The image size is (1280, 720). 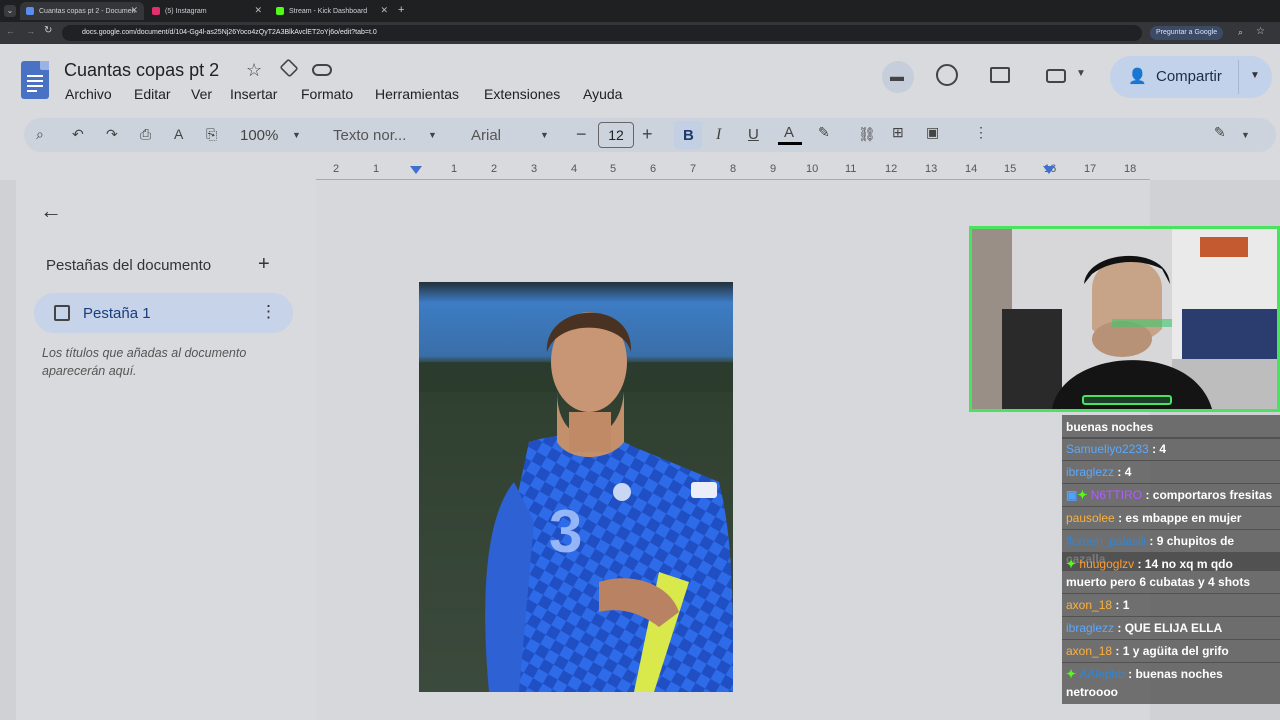 I want to click on comment-icon, so click(x=1000, y=75).